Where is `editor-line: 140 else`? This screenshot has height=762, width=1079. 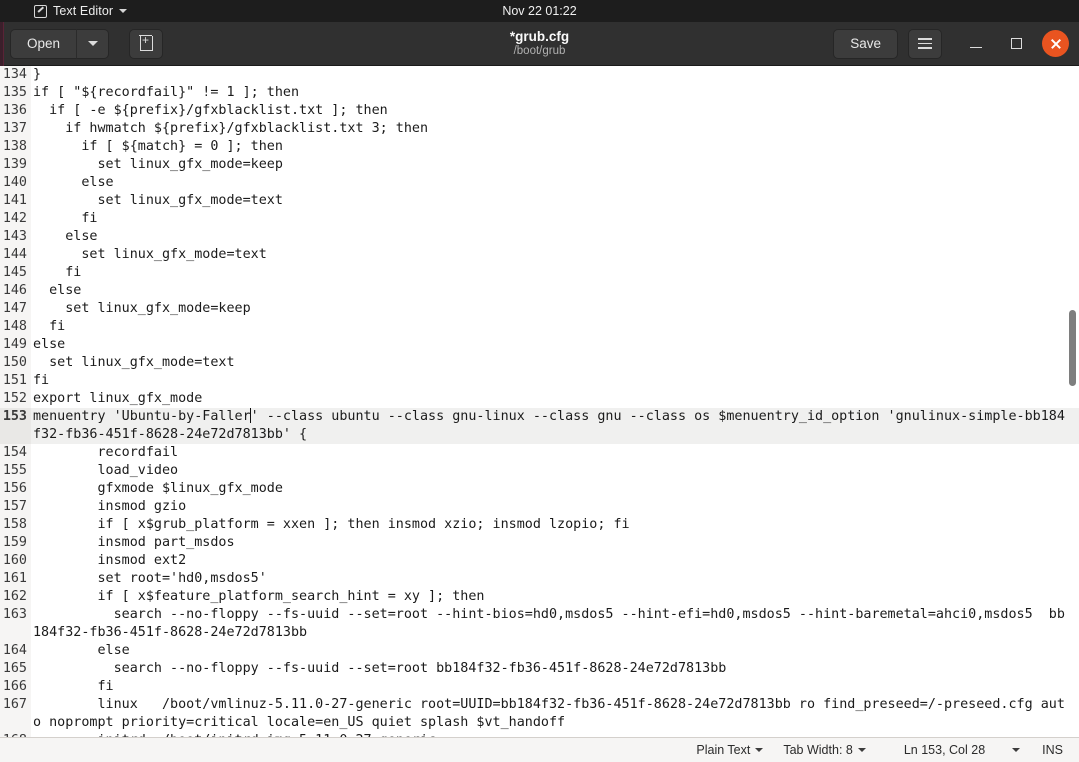 editor-line: 140 else is located at coordinates (539, 183).